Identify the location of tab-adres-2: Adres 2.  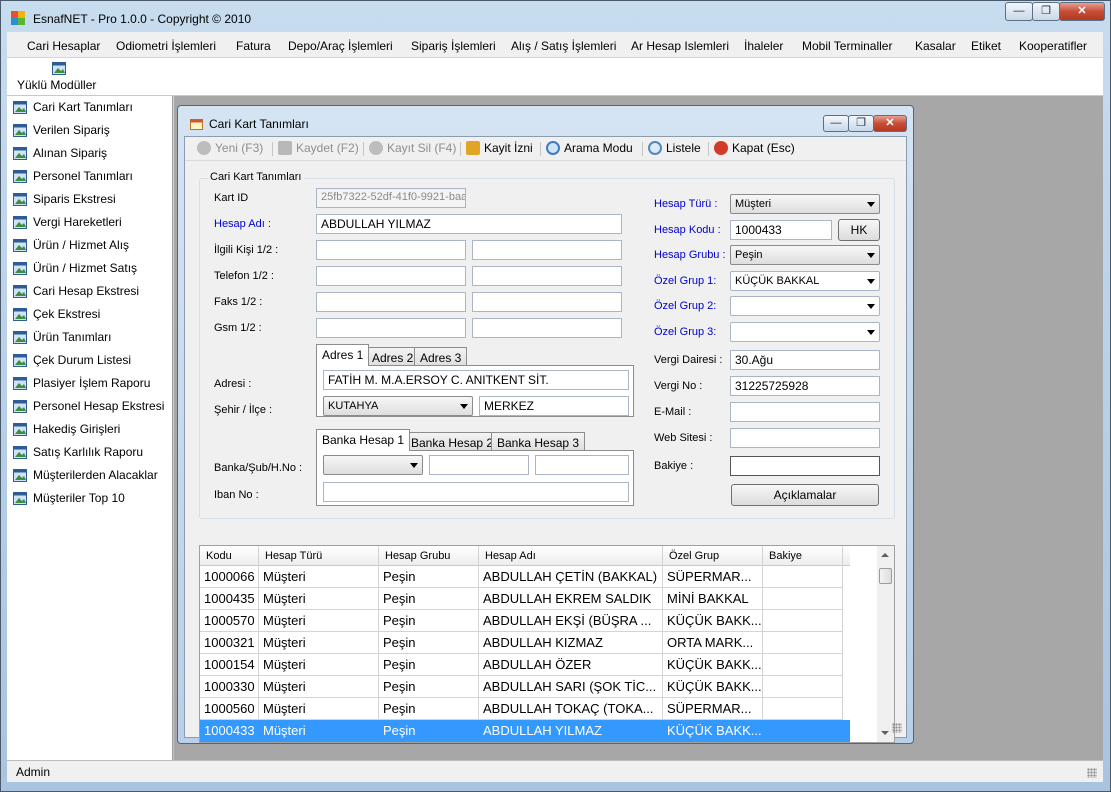
(393, 357).